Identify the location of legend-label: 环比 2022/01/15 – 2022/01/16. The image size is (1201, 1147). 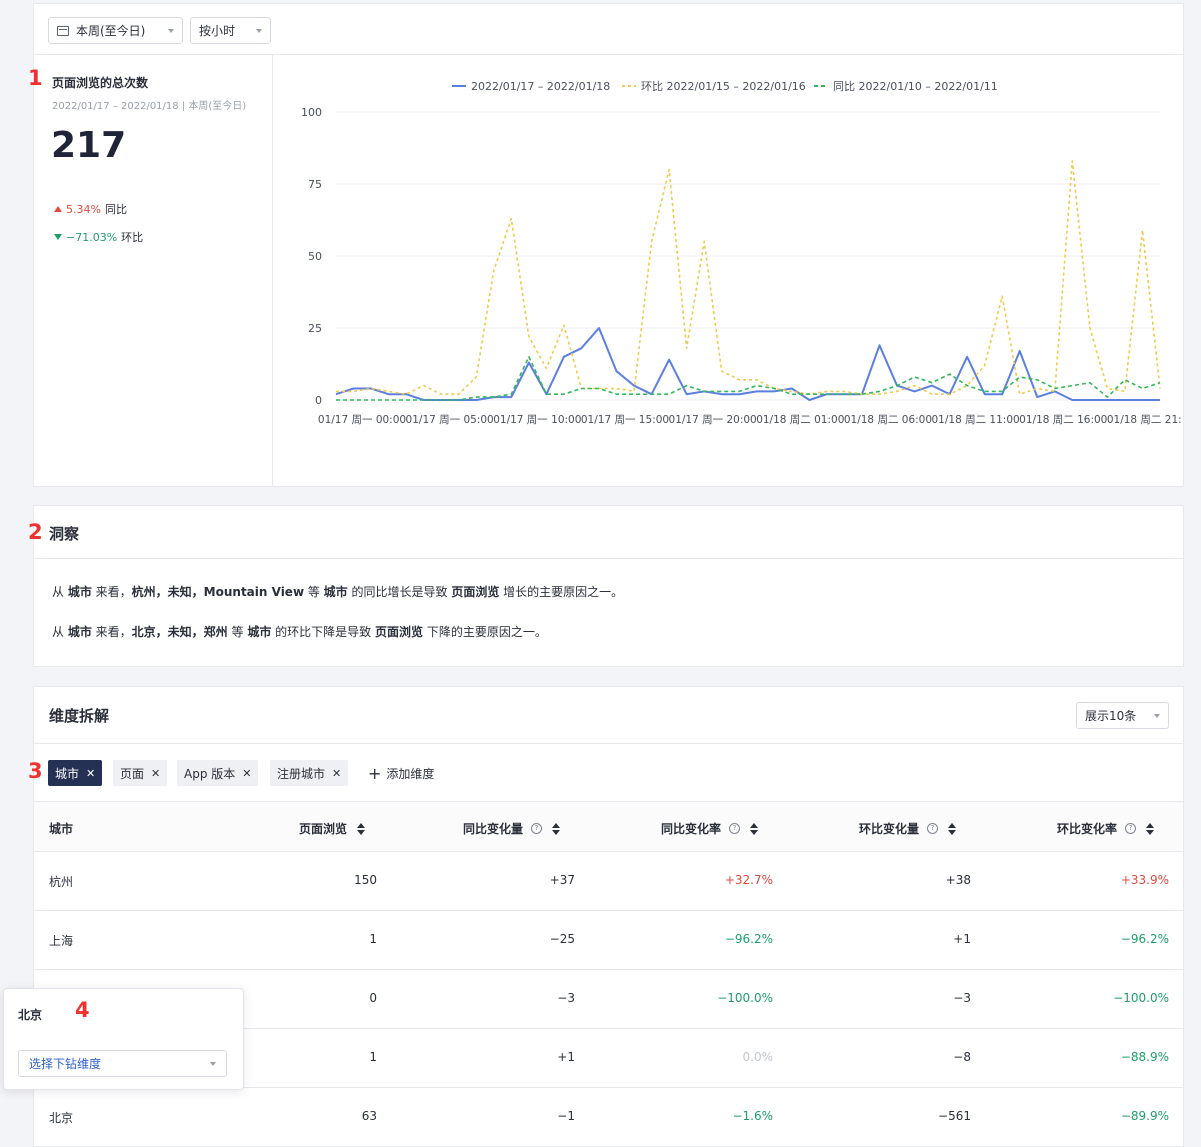
(723, 86).